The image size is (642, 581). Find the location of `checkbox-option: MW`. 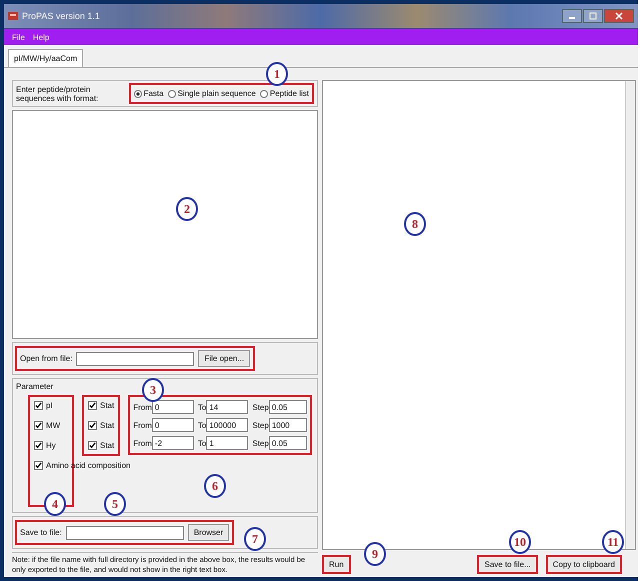

checkbox-option: MW is located at coordinates (51, 425).